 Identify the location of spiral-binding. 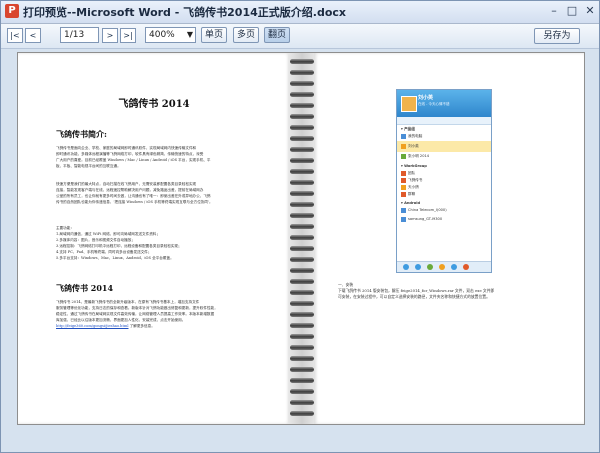
(302, 238).